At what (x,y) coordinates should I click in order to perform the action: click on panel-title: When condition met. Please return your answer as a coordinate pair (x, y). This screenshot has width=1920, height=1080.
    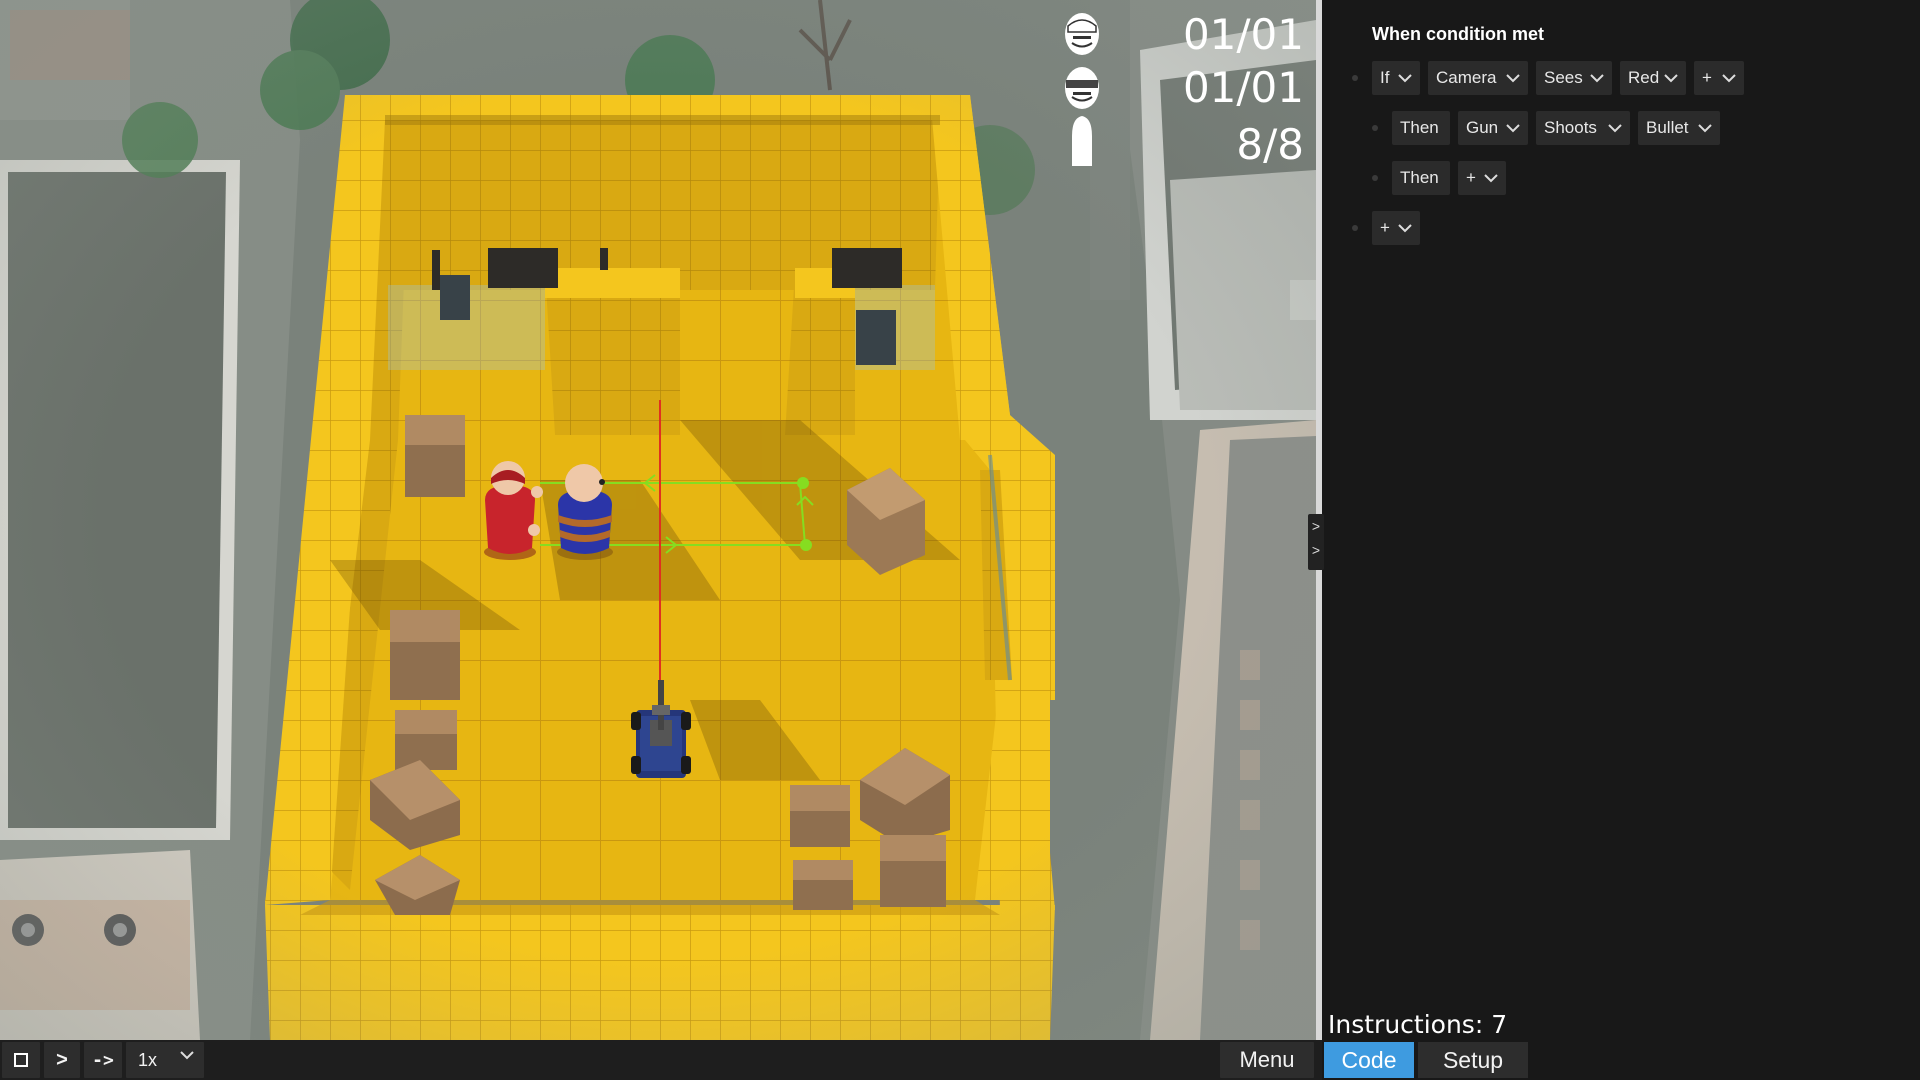
    Looking at the image, I should click on (1458, 34).